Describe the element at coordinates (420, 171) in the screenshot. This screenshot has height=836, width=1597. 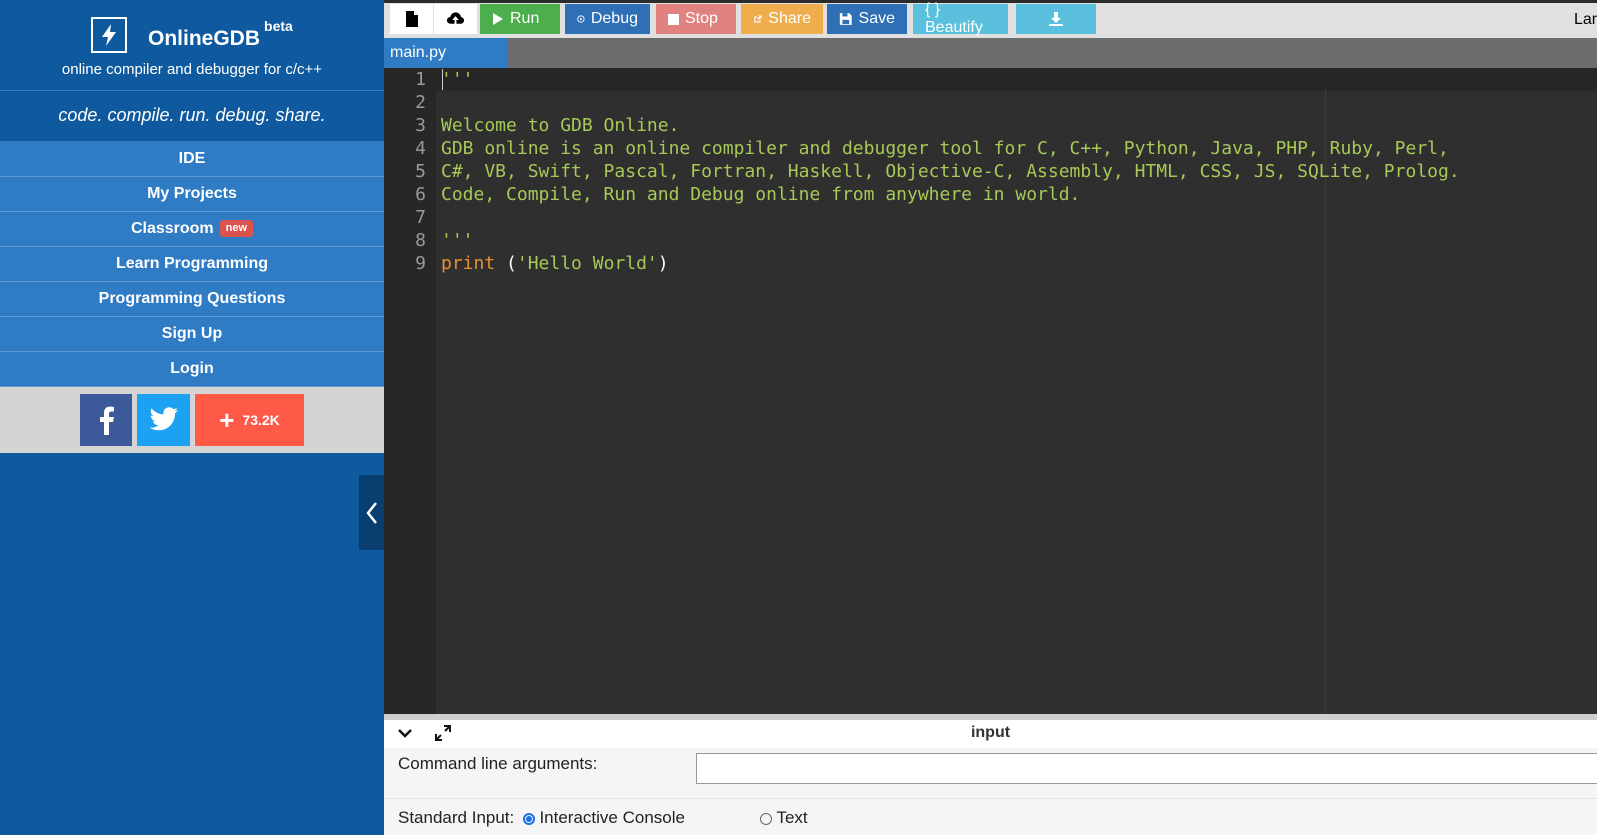
I see `line-number: 5` at that location.